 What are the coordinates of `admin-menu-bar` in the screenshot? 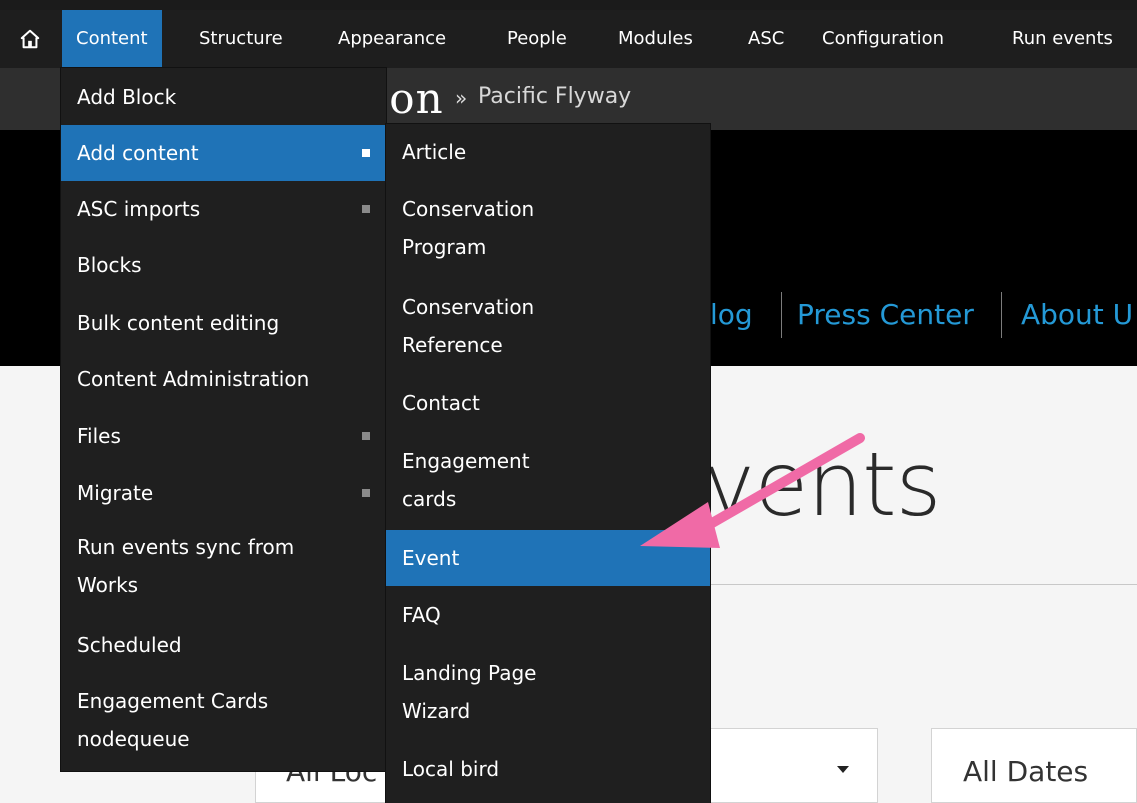 It's located at (568, 39).